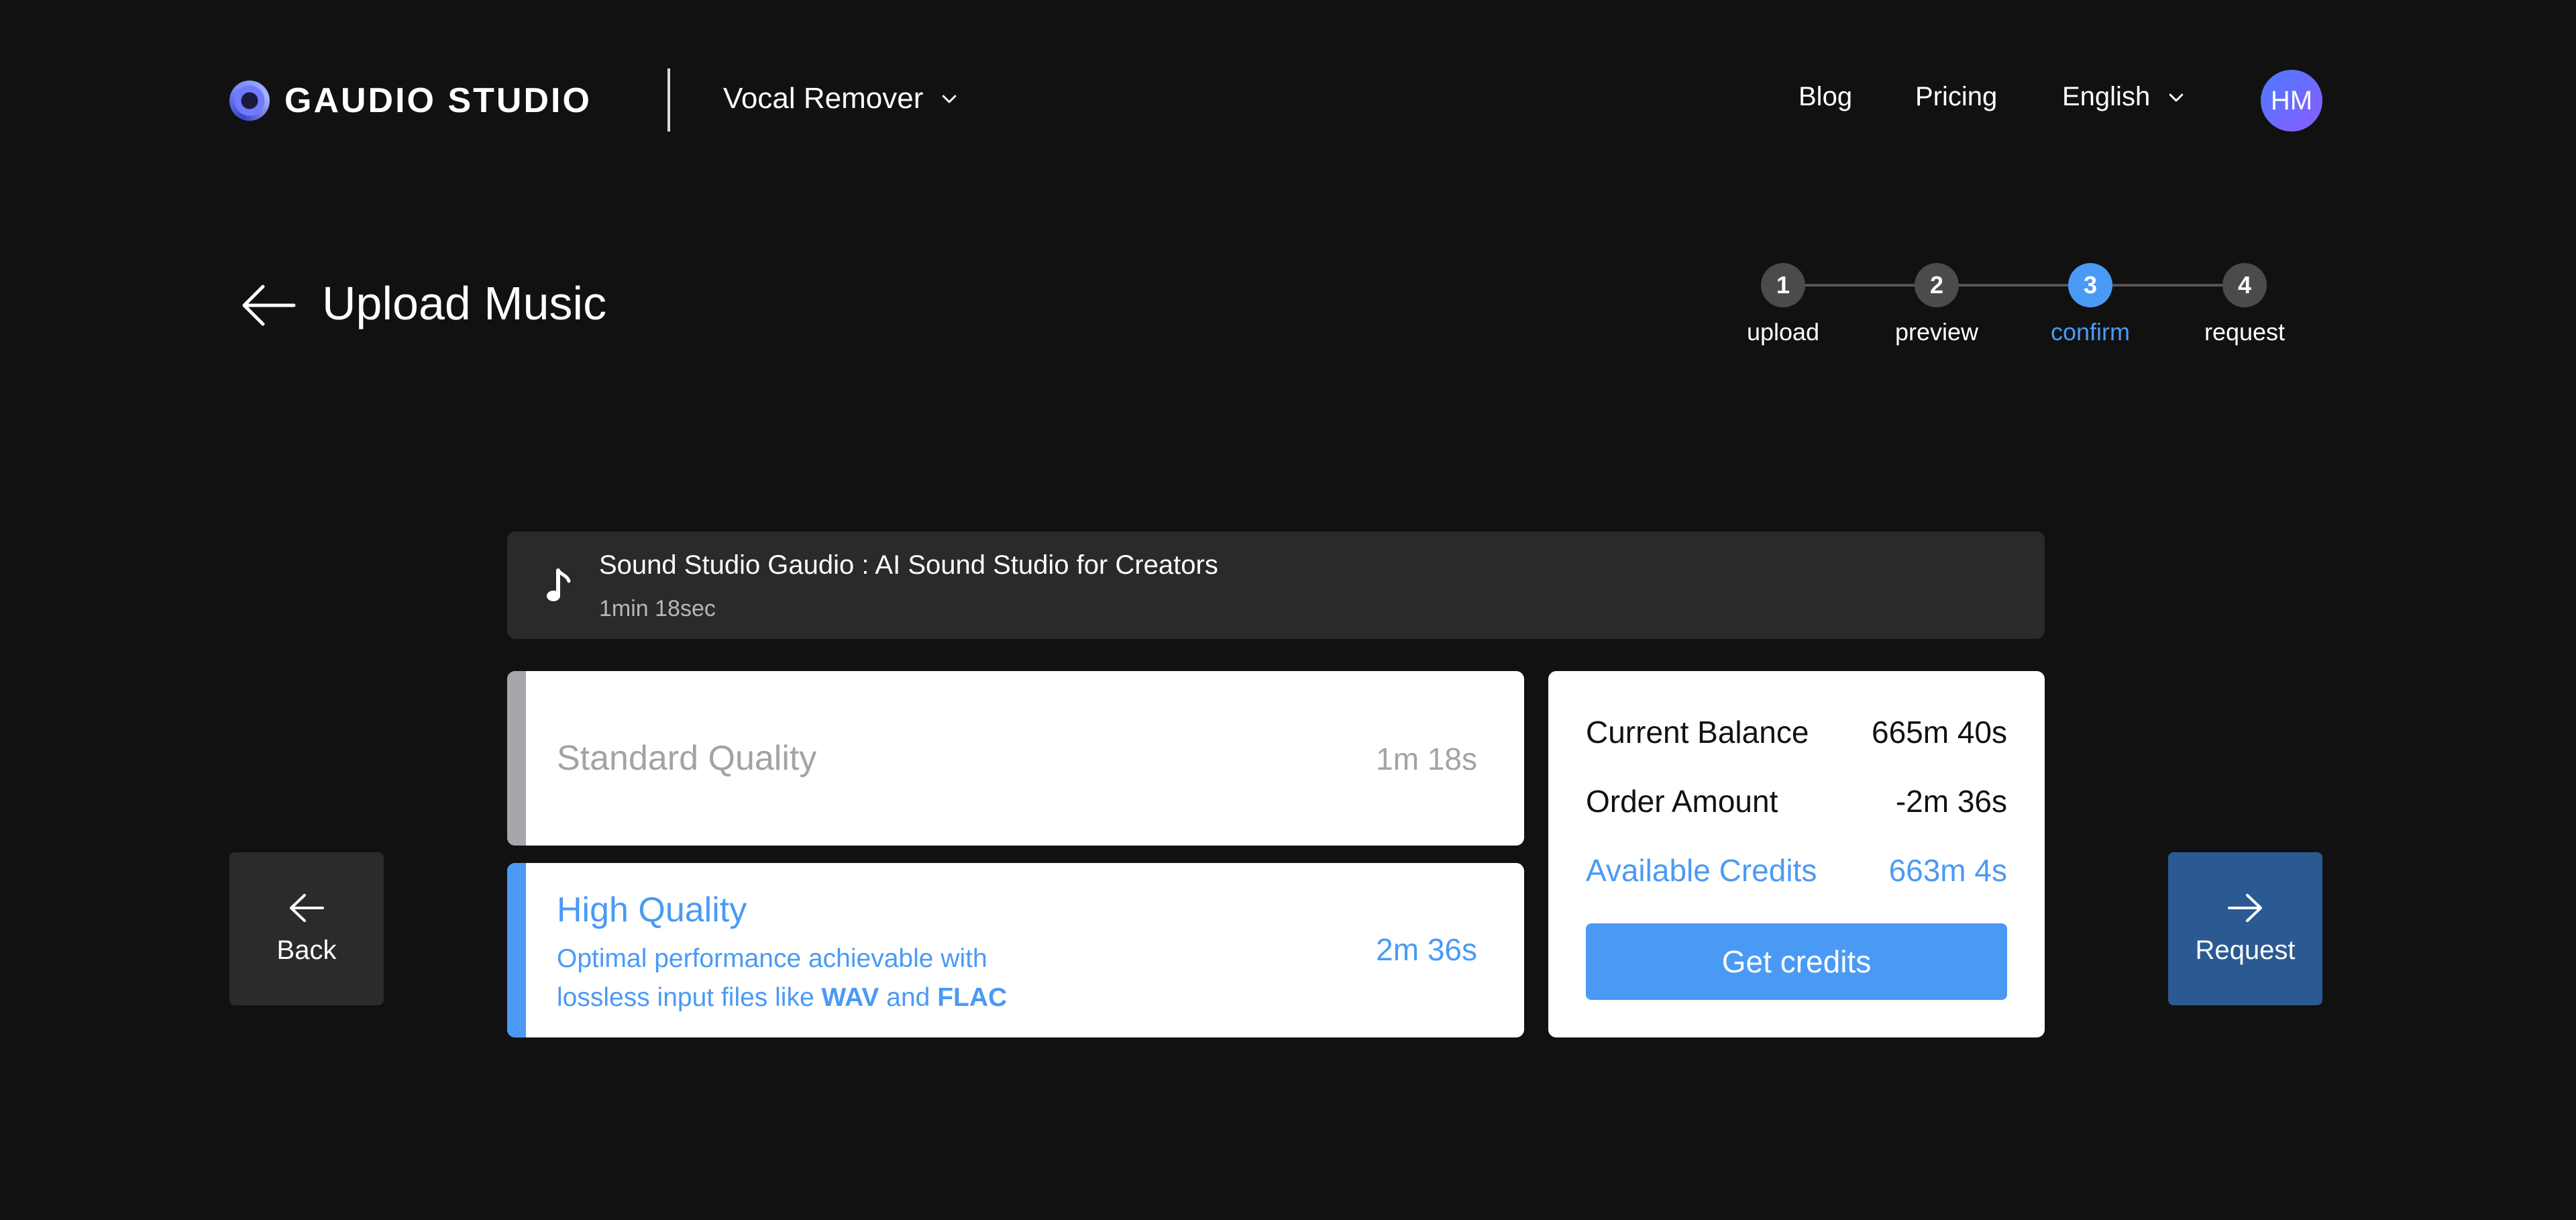  Describe the element at coordinates (1426, 949) in the screenshot. I see `high-quality-time: 2m 36s` at that location.